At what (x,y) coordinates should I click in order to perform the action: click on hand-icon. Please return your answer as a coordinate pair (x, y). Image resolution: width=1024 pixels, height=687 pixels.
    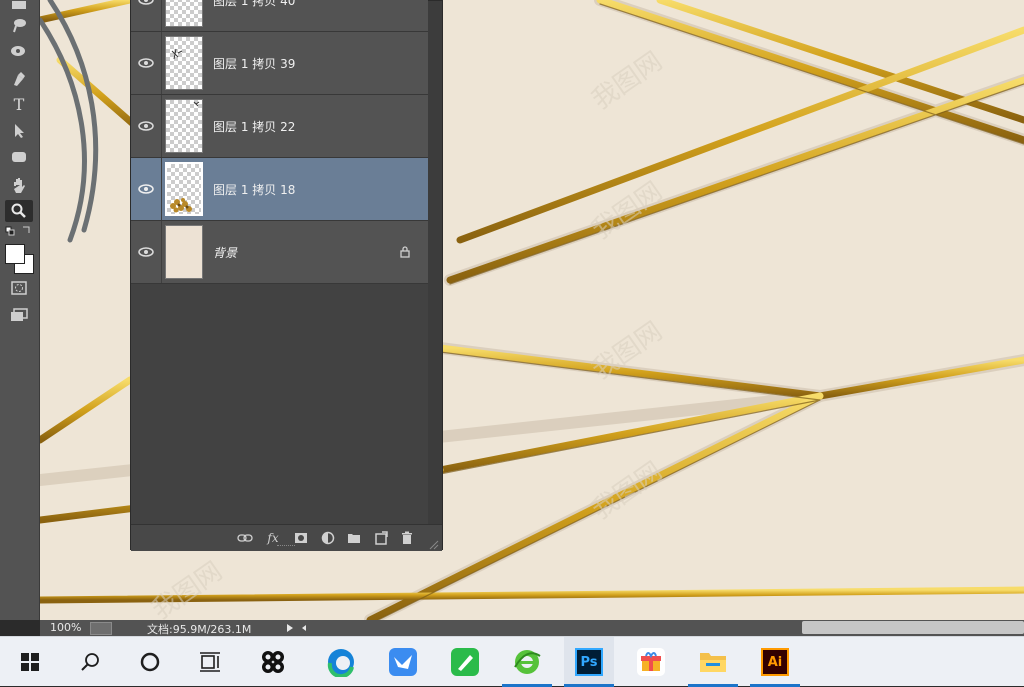
    Looking at the image, I should click on (19, 186).